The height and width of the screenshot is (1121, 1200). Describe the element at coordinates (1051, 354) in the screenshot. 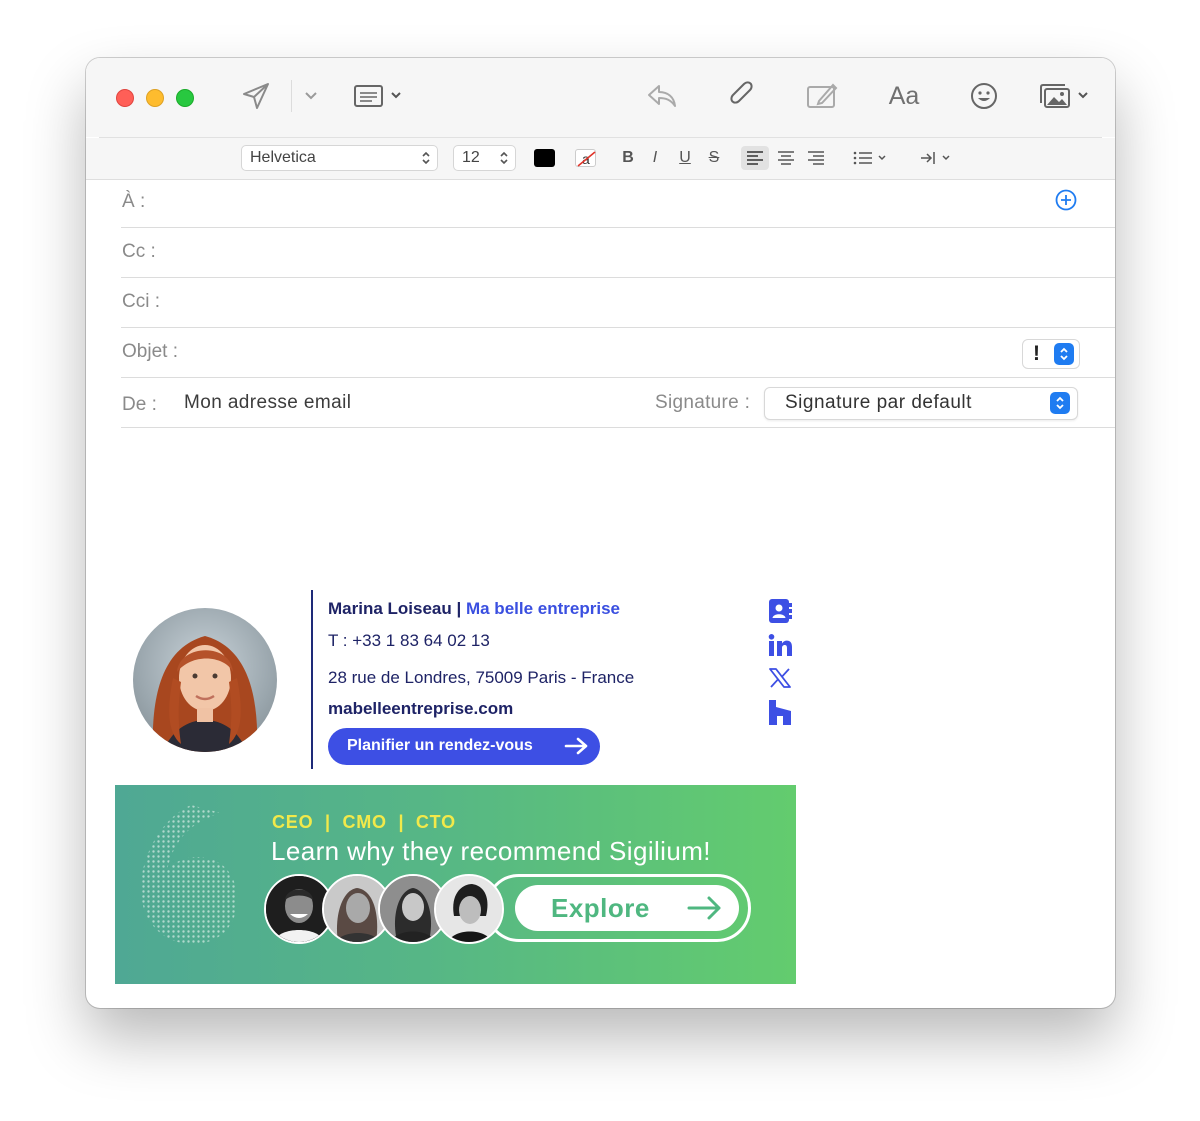

I see `priority-select: !` at that location.